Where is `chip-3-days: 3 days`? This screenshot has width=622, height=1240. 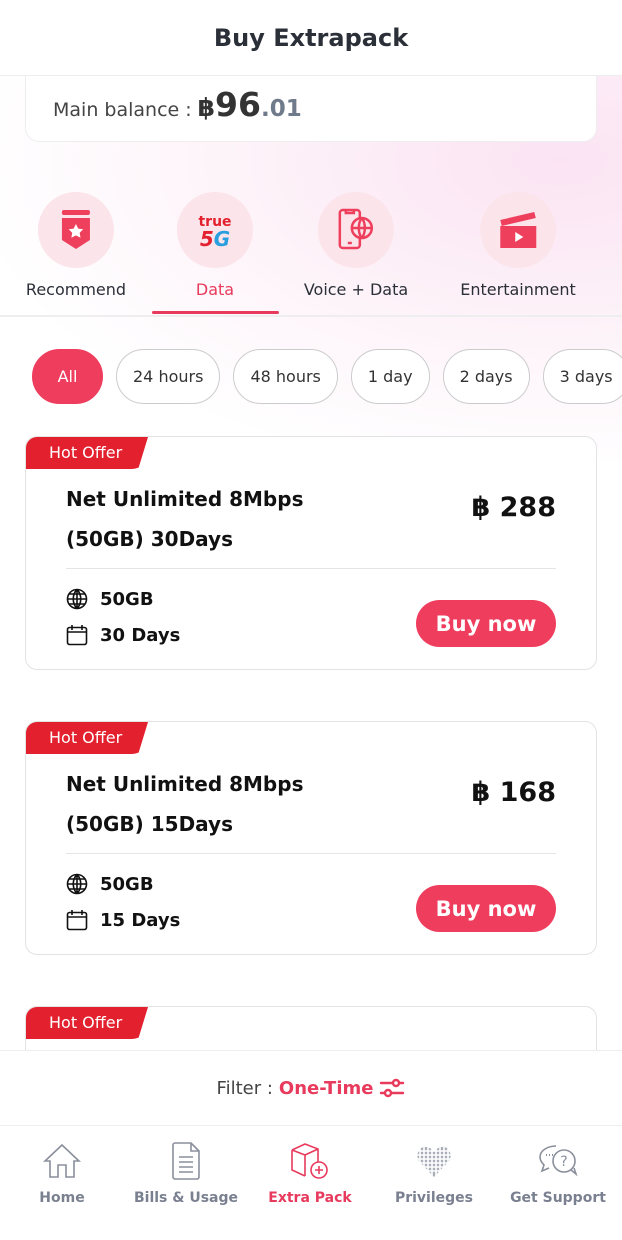 chip-3-days: 3 days is located at coordinates (582, 376).